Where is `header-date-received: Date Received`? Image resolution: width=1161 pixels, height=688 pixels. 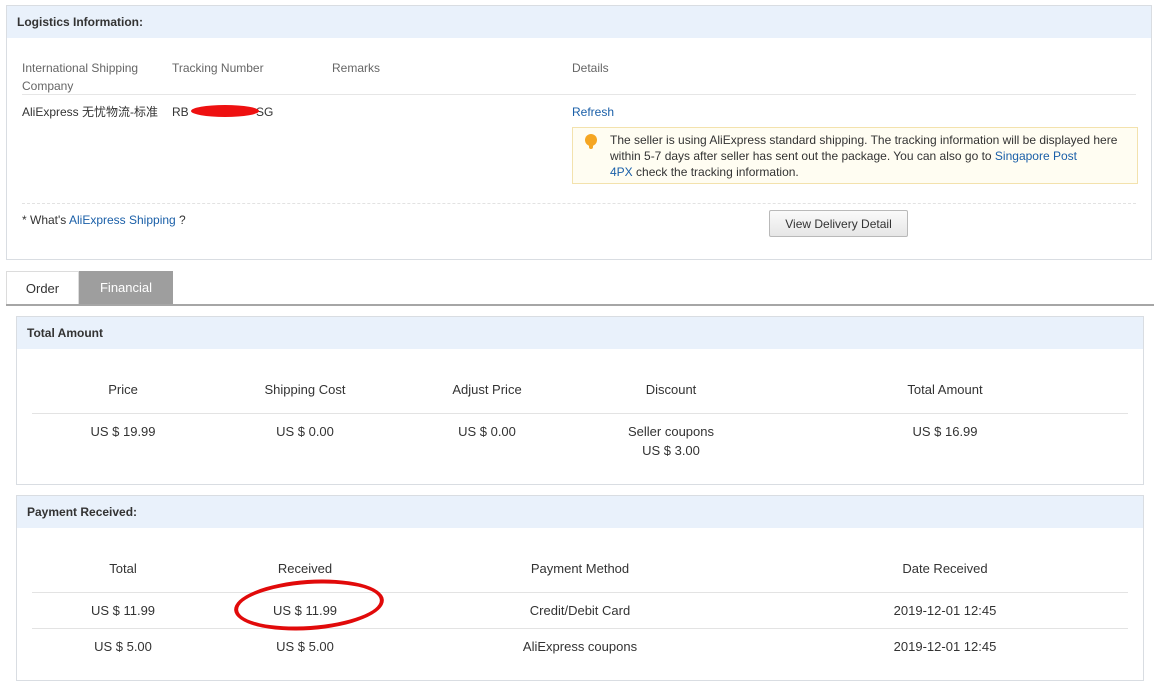
header-date-received: Date Received is located at coordinates (945, 568).